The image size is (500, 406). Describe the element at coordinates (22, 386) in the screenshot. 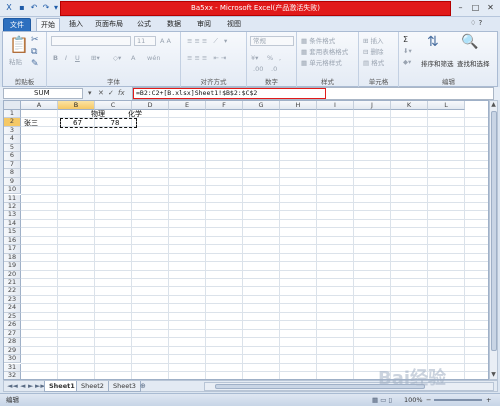

I see `prev-sheet-icon: ◄` at that location.